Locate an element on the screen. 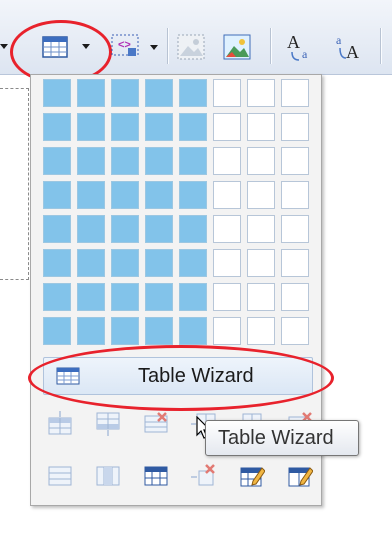 Image resolution: width=392 pixels, height=556 pixels. picture-button is located at coordinates (237, 47).